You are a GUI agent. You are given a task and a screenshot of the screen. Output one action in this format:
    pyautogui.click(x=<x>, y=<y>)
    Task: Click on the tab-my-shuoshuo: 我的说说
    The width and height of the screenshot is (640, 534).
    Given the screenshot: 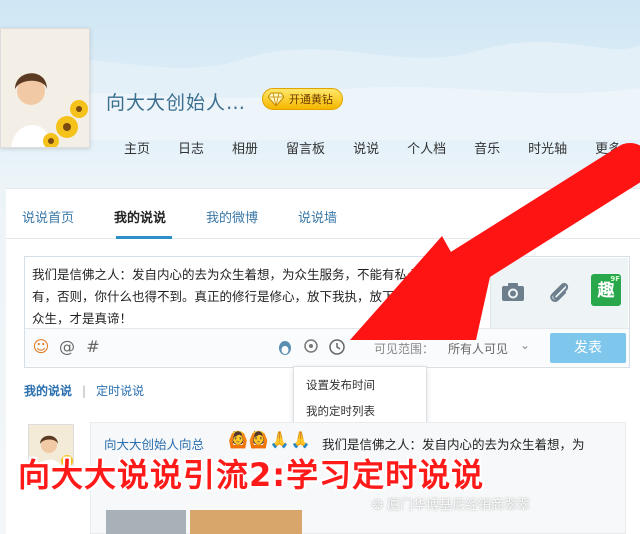 What is the action you would take?
    pyautogui.click(x=140, y=216)
    